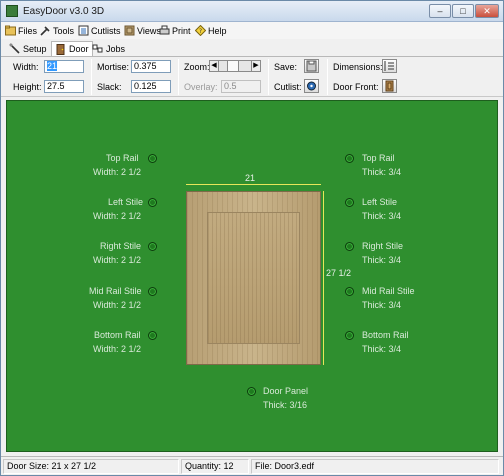 The height and width of the screenshot is (476, 504). Describe the element at coordinates (215, 466) in the screenshot. I see `quantity-status: Quantity: 12` at that location.